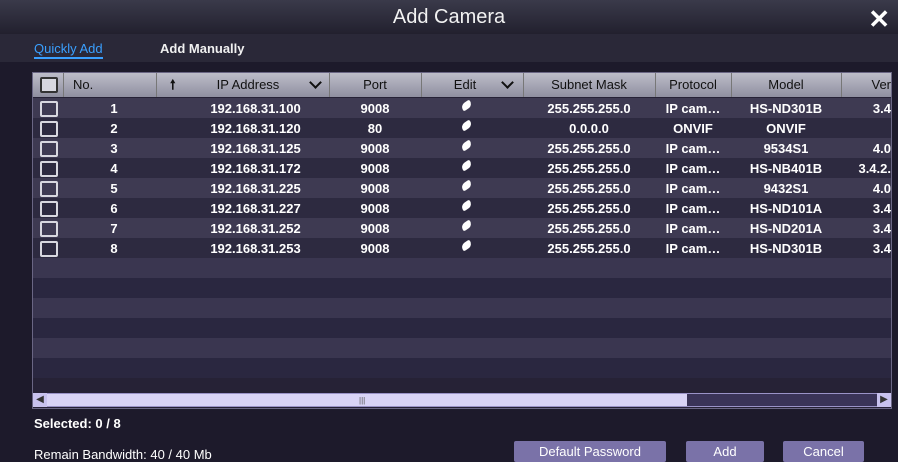 This screenshot has height=462, width=898. What do you see at coordinates (879, 19) in the screenshot?
I see `close-icon: ✕` at bounding box center [879, 19].